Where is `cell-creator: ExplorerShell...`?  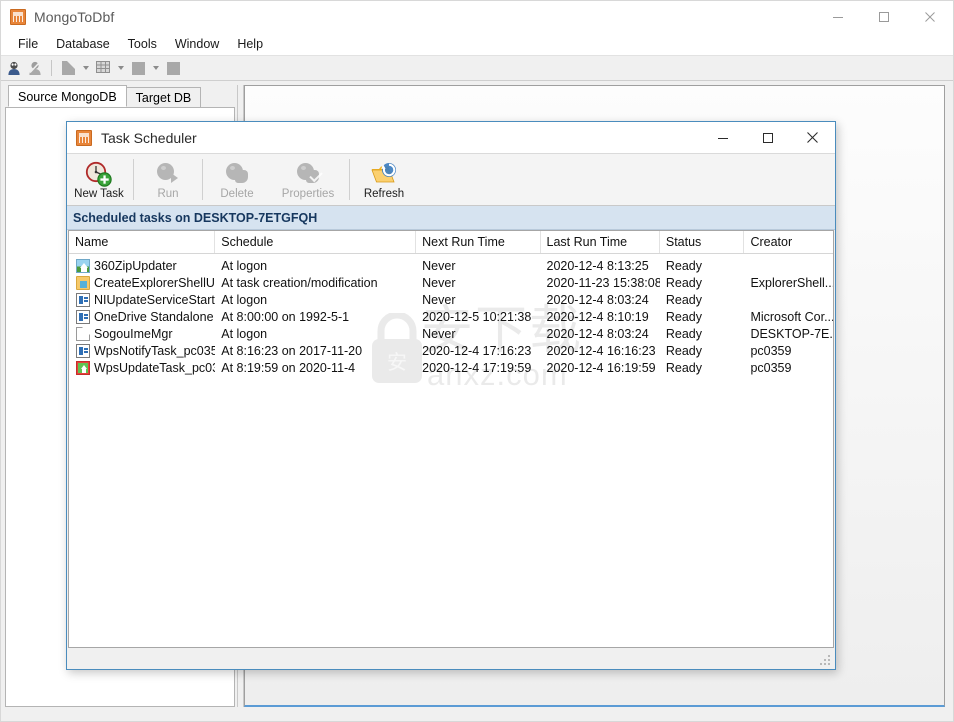
cell-creator: ExplorerShell... is located at coordinates (791, 282).